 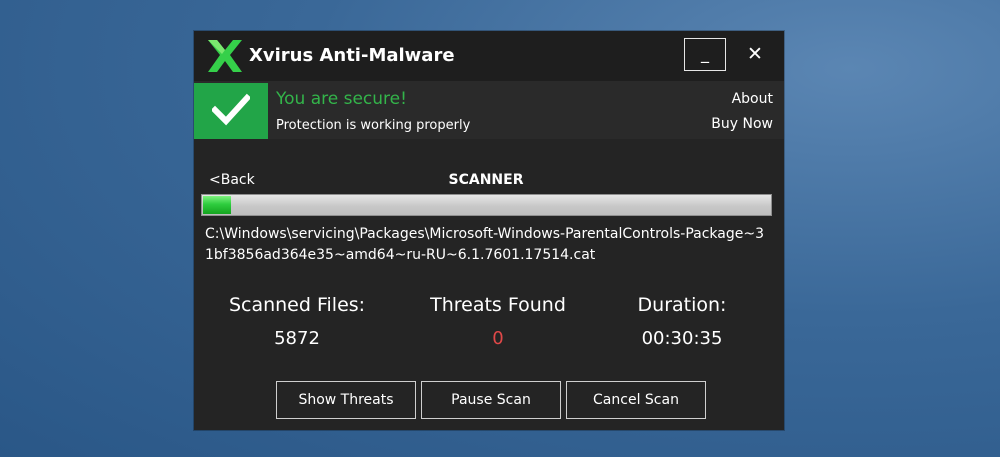 I want to click on threats-found-label: Threats Found, so click(x=498, y=305).